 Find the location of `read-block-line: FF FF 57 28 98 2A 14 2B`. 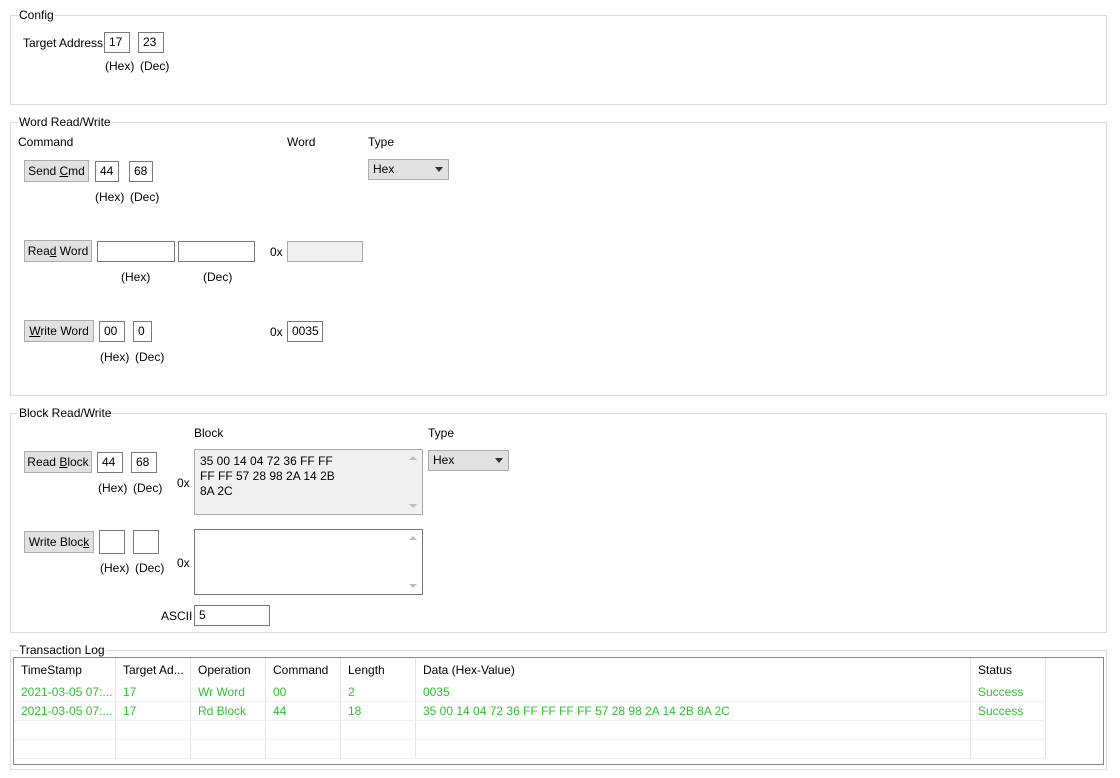

read-block-line: FF FF 57 28 98 2A 14 2B is located at coordinates (267, 476).